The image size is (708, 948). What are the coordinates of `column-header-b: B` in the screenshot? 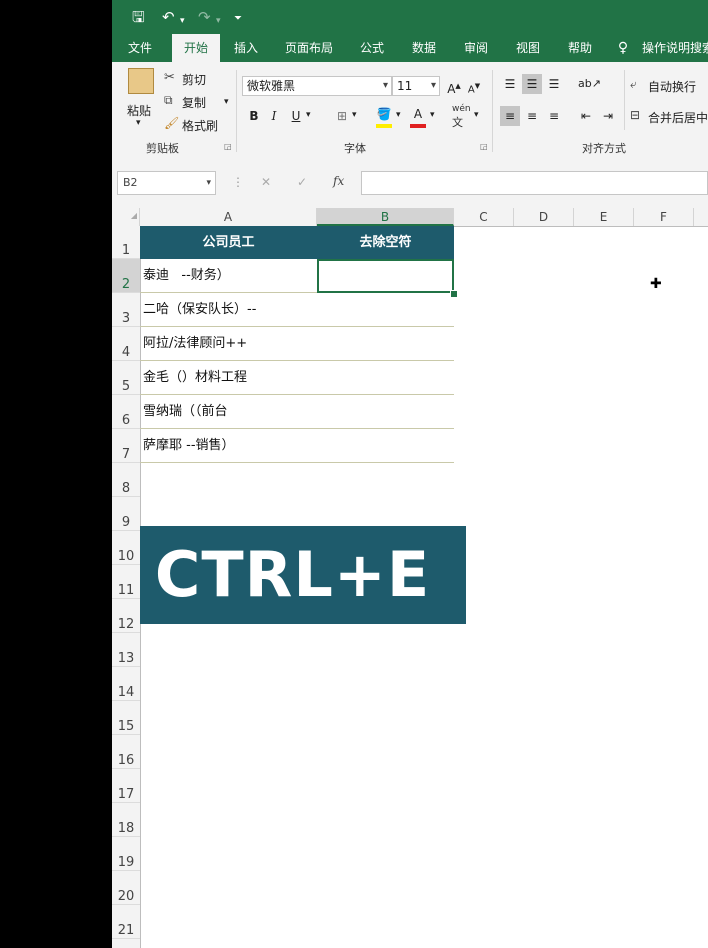 It's located at (385, 217).